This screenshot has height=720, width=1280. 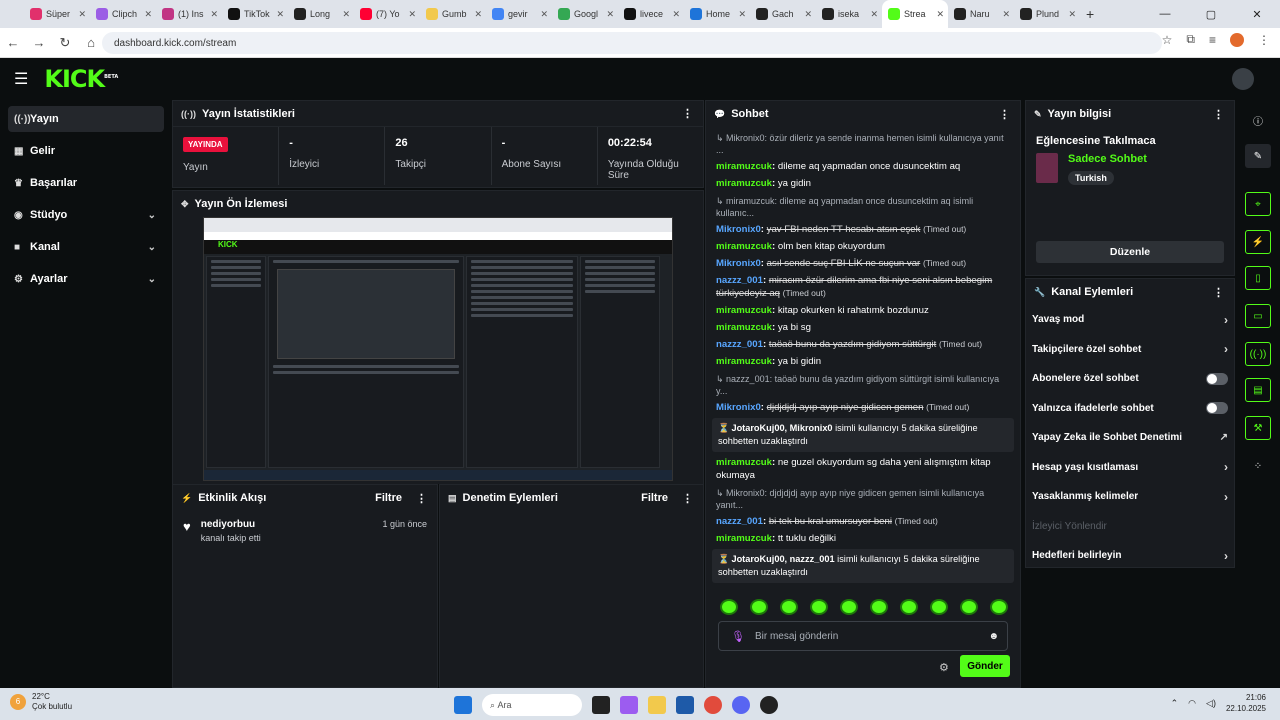 I want to click on url-field: dashboard.kick.com/stream, so click(x=632, y=43).